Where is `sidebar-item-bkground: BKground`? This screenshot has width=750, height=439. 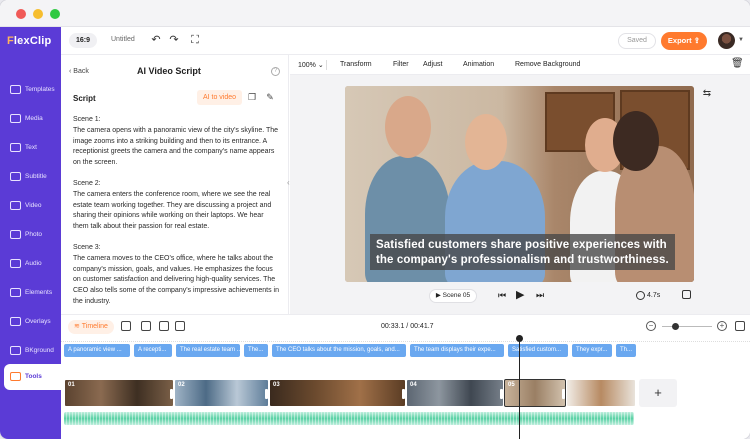 sidebar-item-bkground: BKground is located at coordinates (30, 351).